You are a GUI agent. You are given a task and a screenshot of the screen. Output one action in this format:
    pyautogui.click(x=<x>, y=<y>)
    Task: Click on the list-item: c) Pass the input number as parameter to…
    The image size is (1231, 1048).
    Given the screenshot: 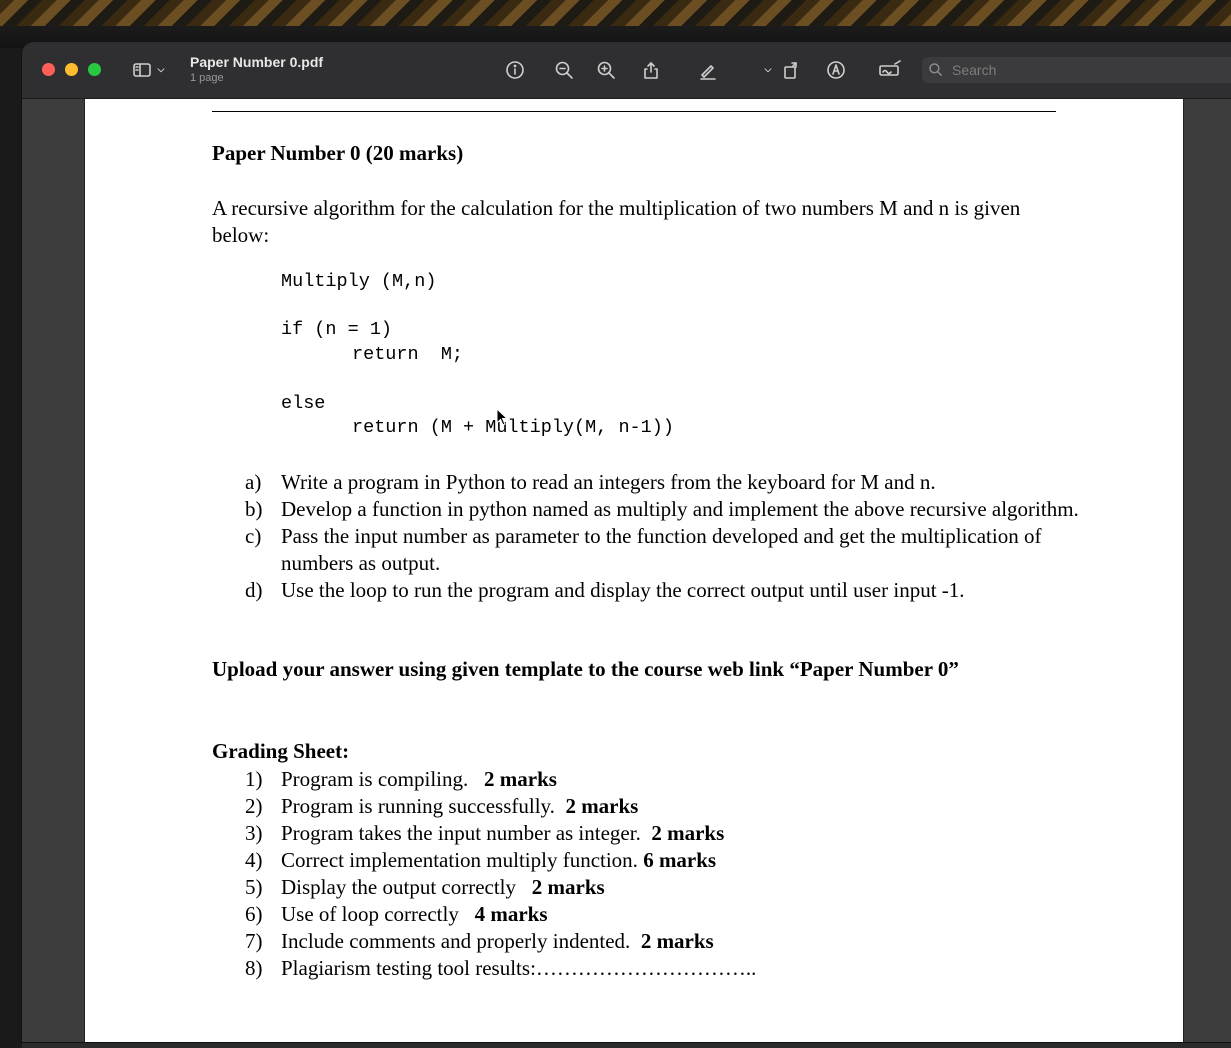 What is the action you would take?
    pyautogui.click(x=665, y=550)
    